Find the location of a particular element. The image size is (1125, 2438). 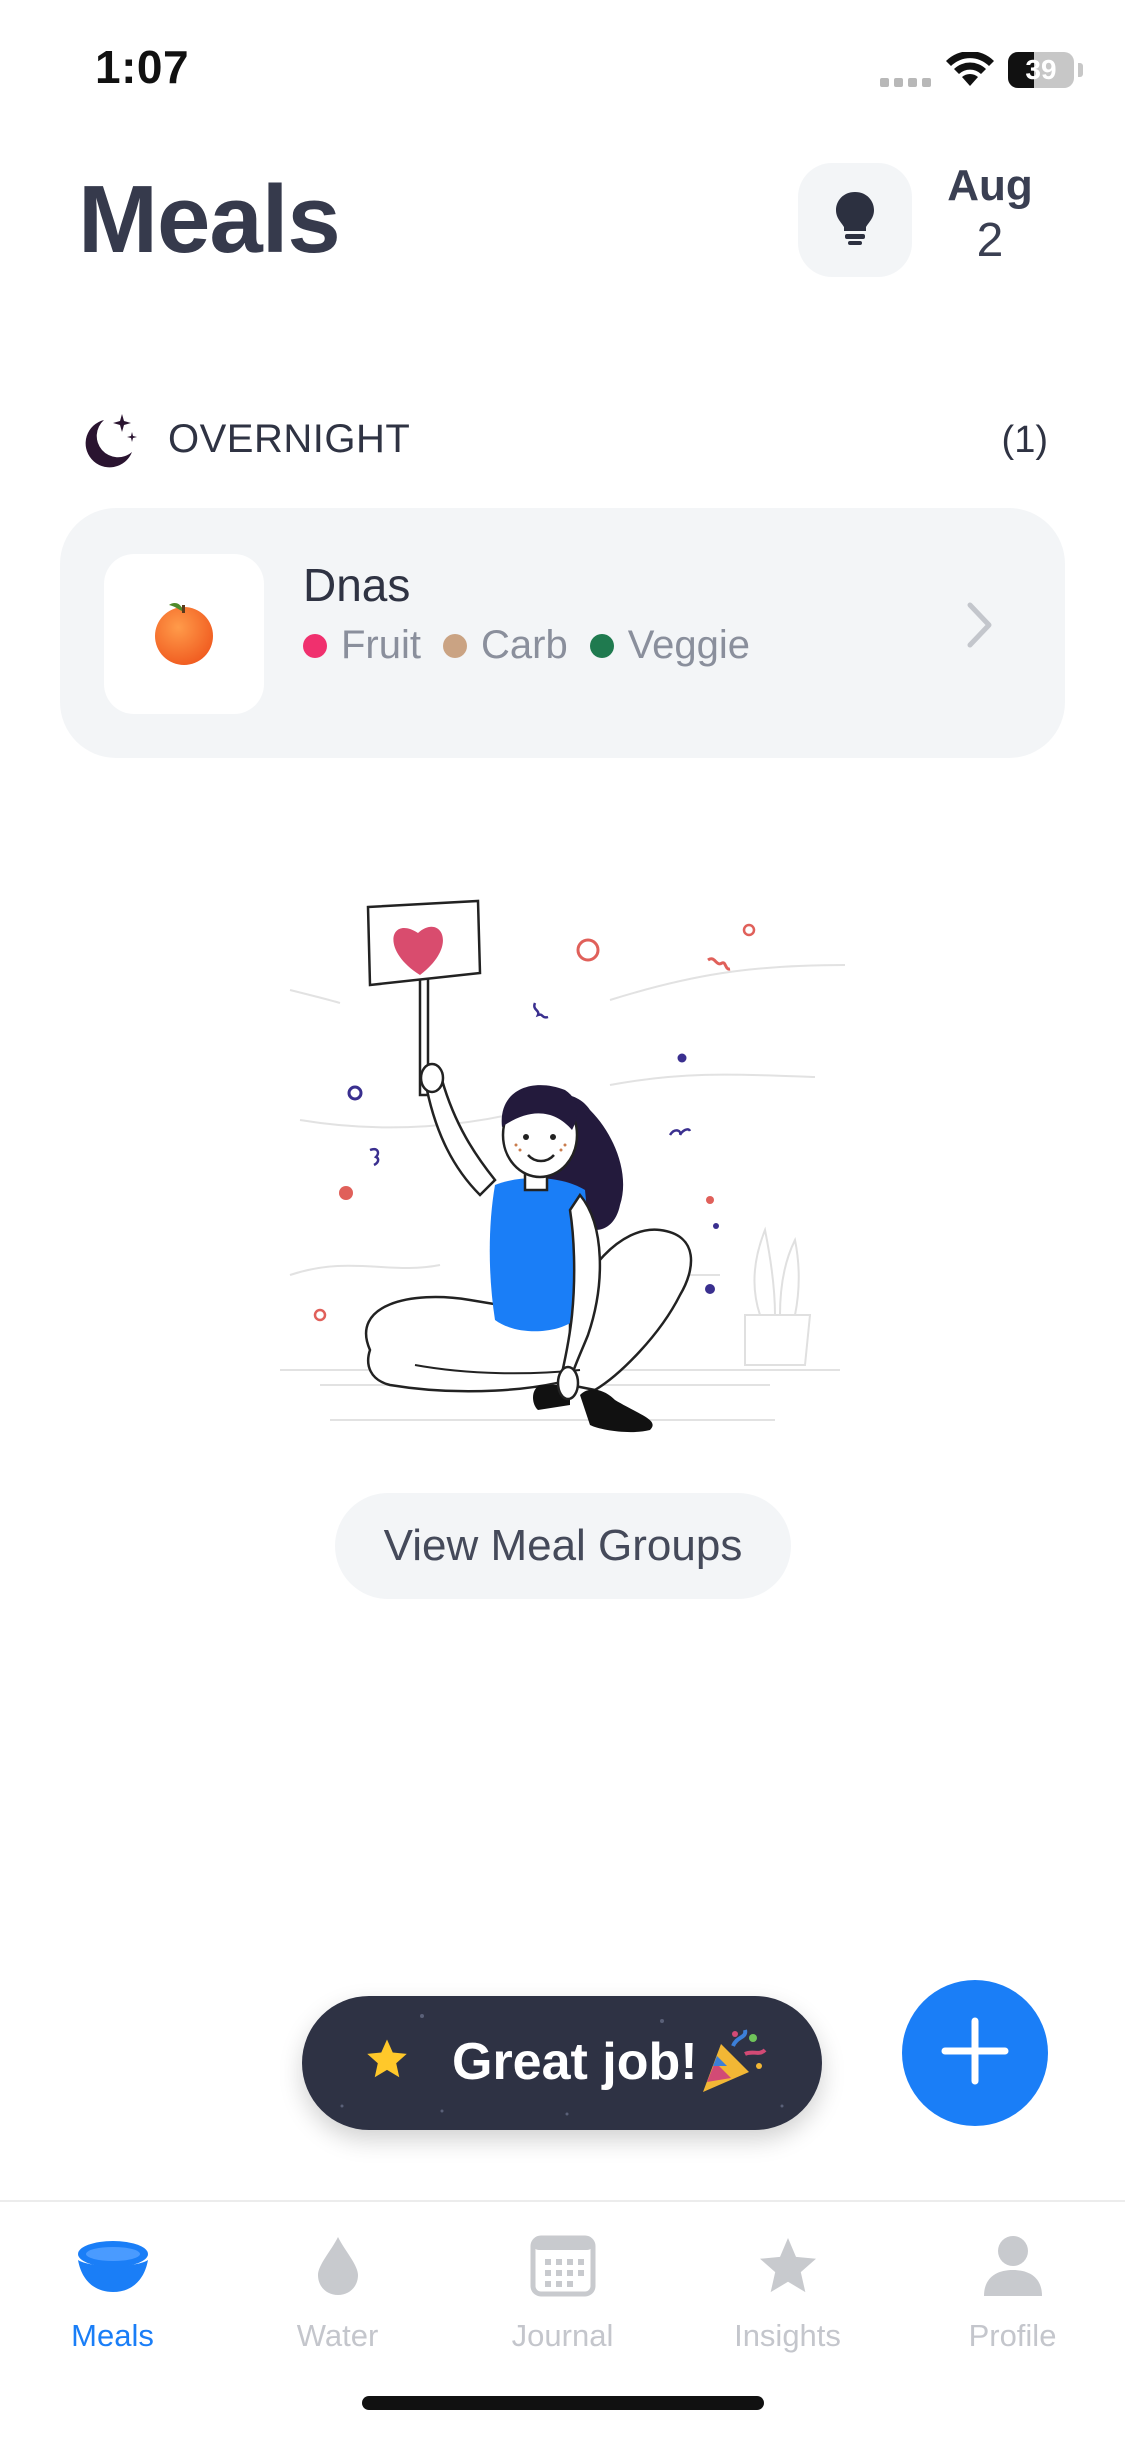

tab-insights: Insights is located at coordinates (787, 2292).